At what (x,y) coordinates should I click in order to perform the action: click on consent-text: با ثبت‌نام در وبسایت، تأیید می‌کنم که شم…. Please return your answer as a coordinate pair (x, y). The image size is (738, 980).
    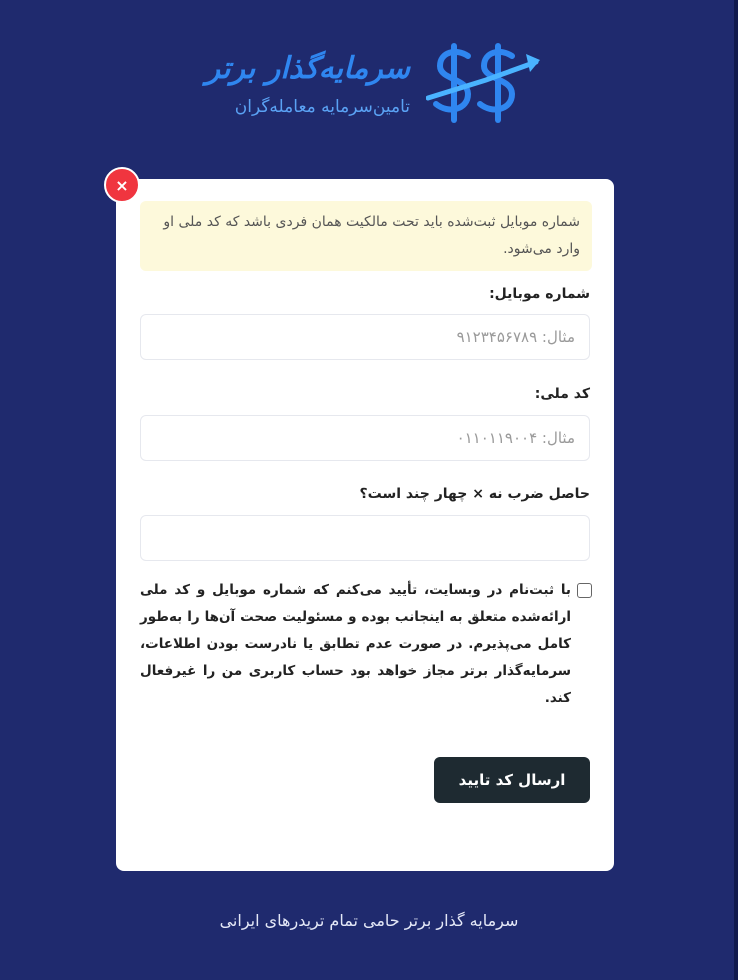
    Looking at the image, I should click on (355, 644).